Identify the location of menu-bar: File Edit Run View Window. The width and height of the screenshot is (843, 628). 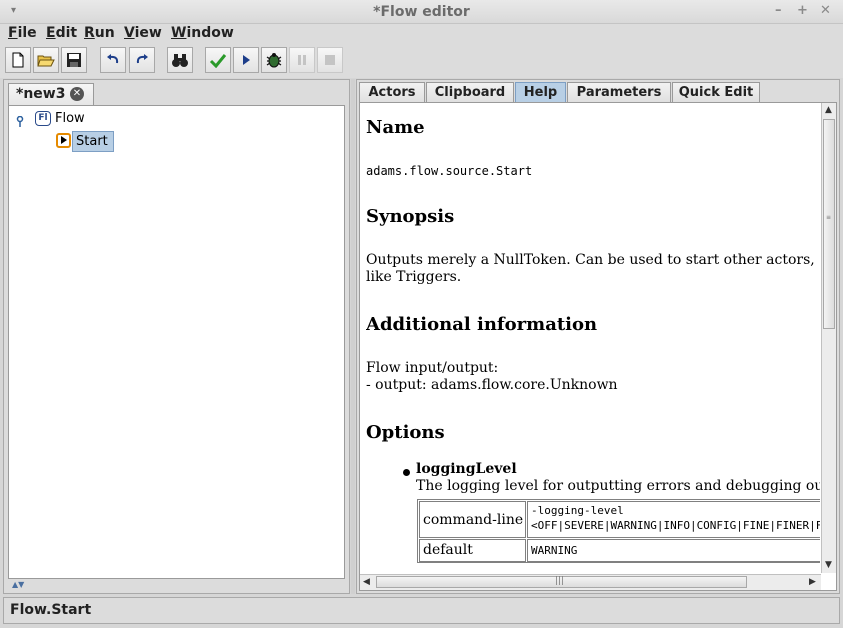
(421, 34).